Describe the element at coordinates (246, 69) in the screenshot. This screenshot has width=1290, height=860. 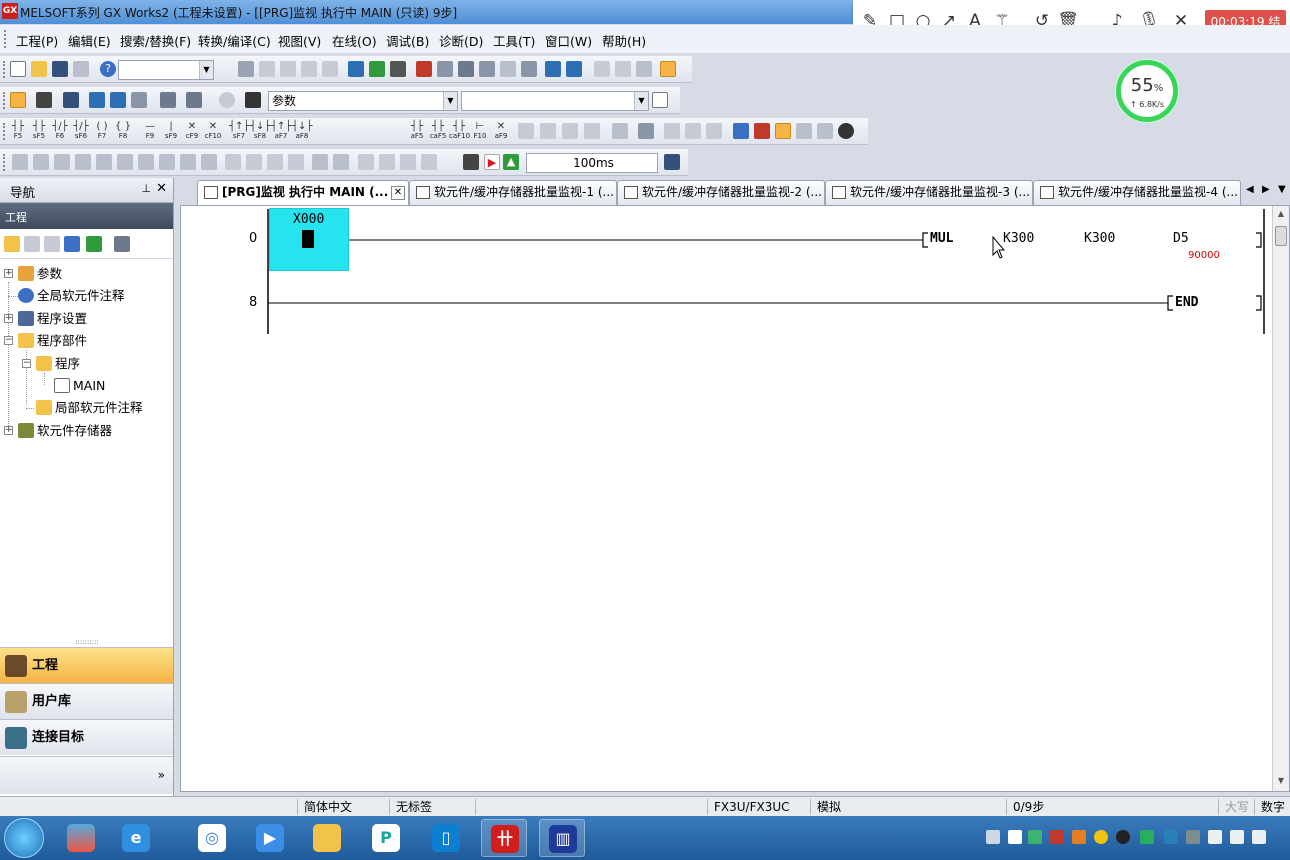
I see `cut-icon` at that location.